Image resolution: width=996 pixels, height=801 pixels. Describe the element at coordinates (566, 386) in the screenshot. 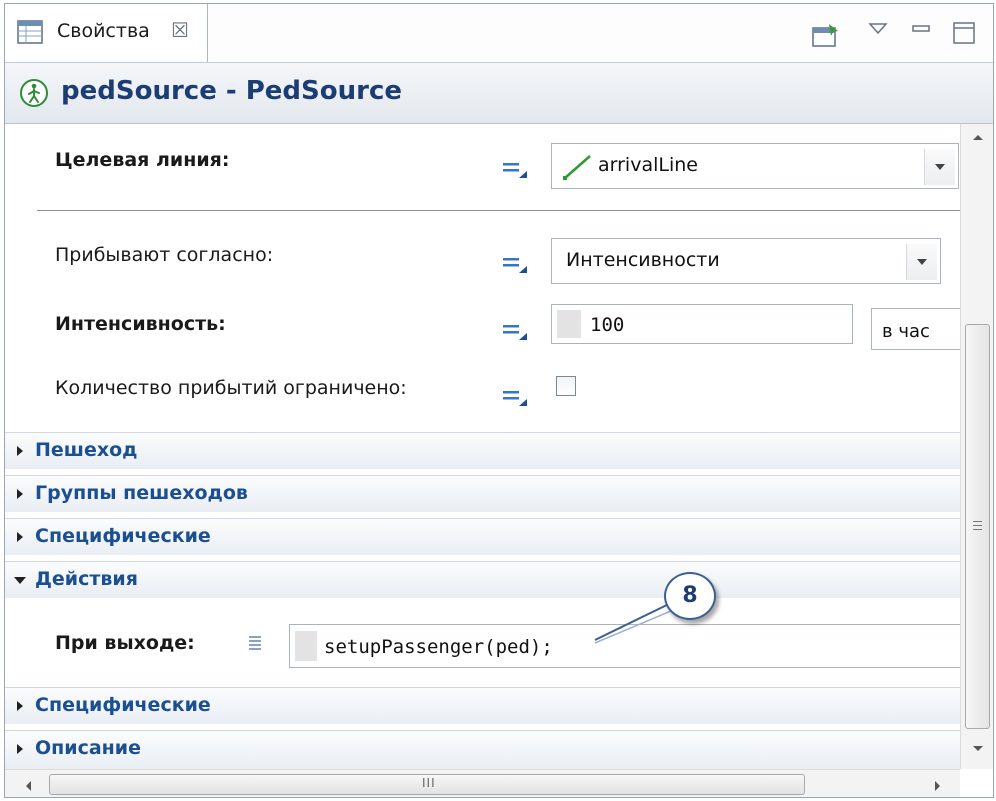

I see `limited-arrivals-checkbox` at that location.